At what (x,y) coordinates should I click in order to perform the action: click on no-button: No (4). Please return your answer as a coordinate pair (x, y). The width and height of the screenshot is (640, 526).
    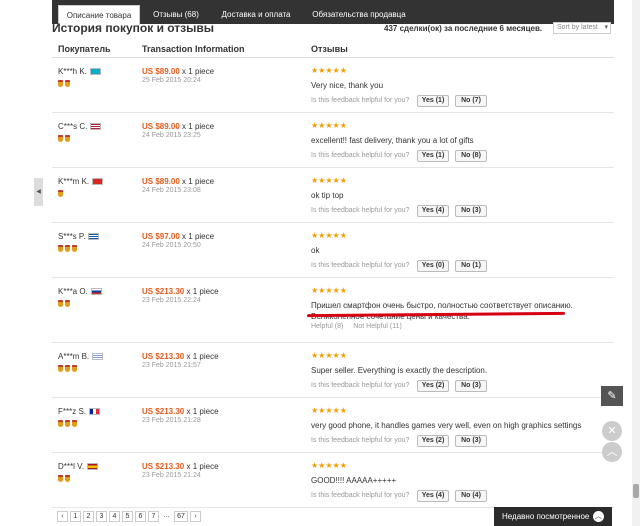
    Looking at the image, I should click on (471, 496).